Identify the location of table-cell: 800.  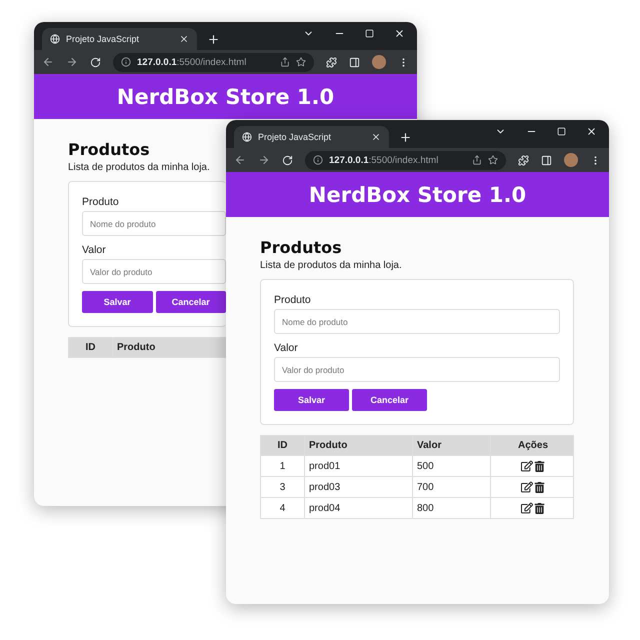
(451, 508).